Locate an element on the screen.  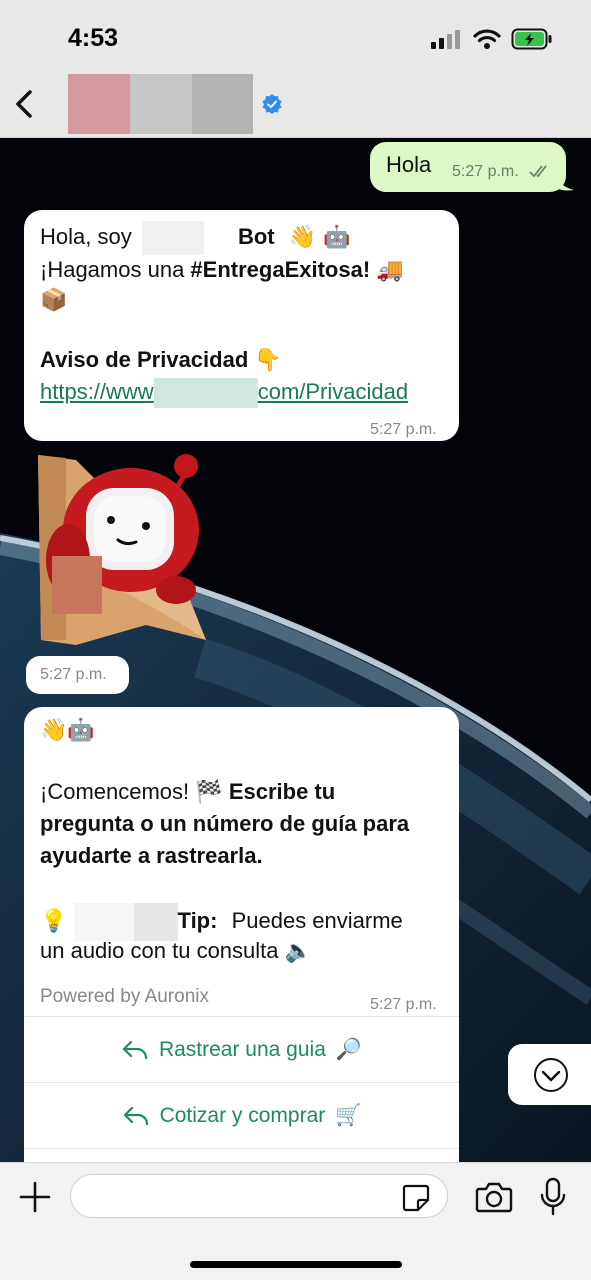
home-indicator is located at coordinates (296, 1264).